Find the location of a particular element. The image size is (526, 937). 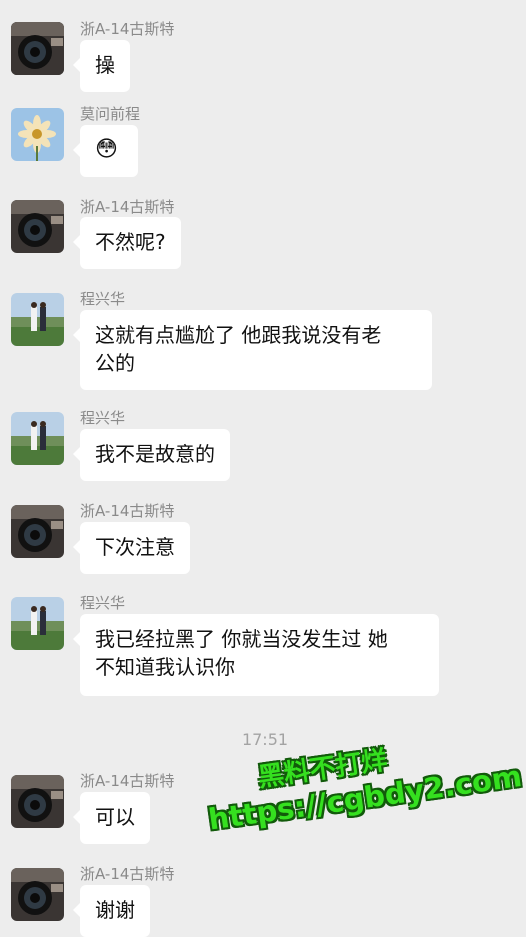

message-bubble: 不然呢? is located at coordinates (127, 243).